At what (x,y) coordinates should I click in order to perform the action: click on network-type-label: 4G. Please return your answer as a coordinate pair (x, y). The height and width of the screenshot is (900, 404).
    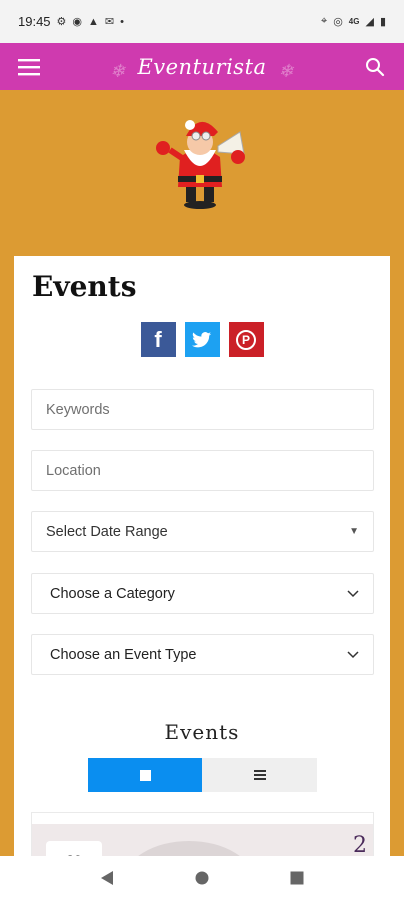
    Looking at the image, I should click on (354, 21).